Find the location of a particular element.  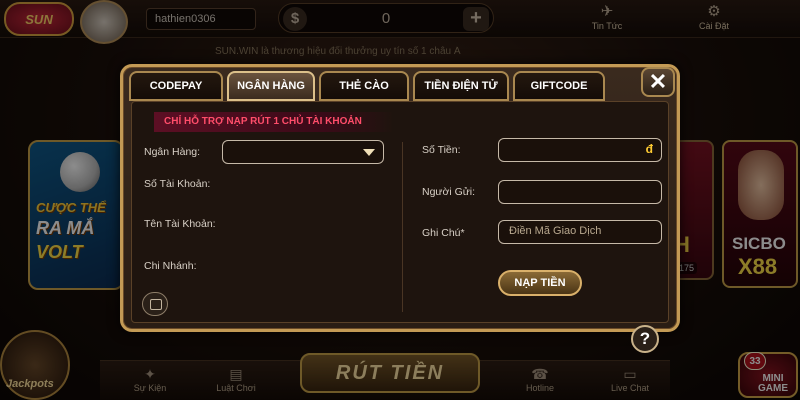

tab-codepay: CODEPAY is located at coordinates (176, 86).